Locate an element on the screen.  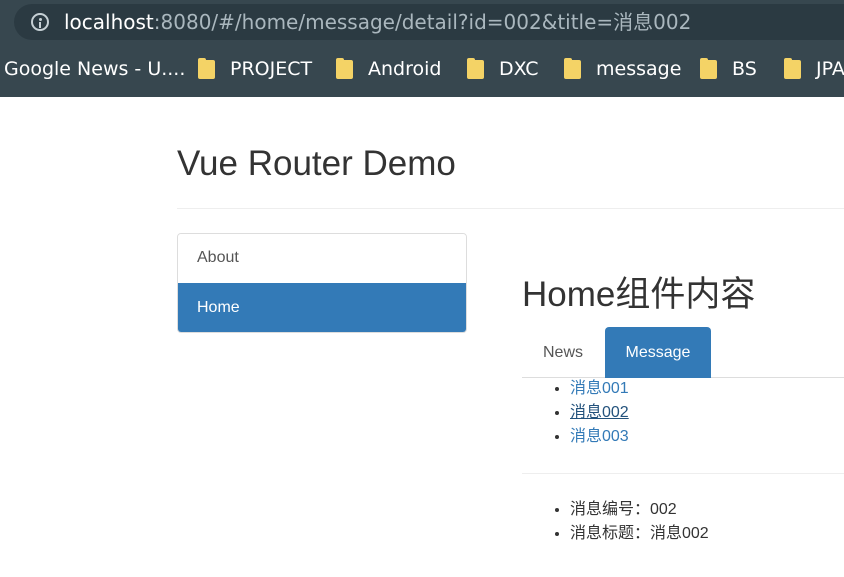
home-tabs: News Message is located at coordinates (683, 352).